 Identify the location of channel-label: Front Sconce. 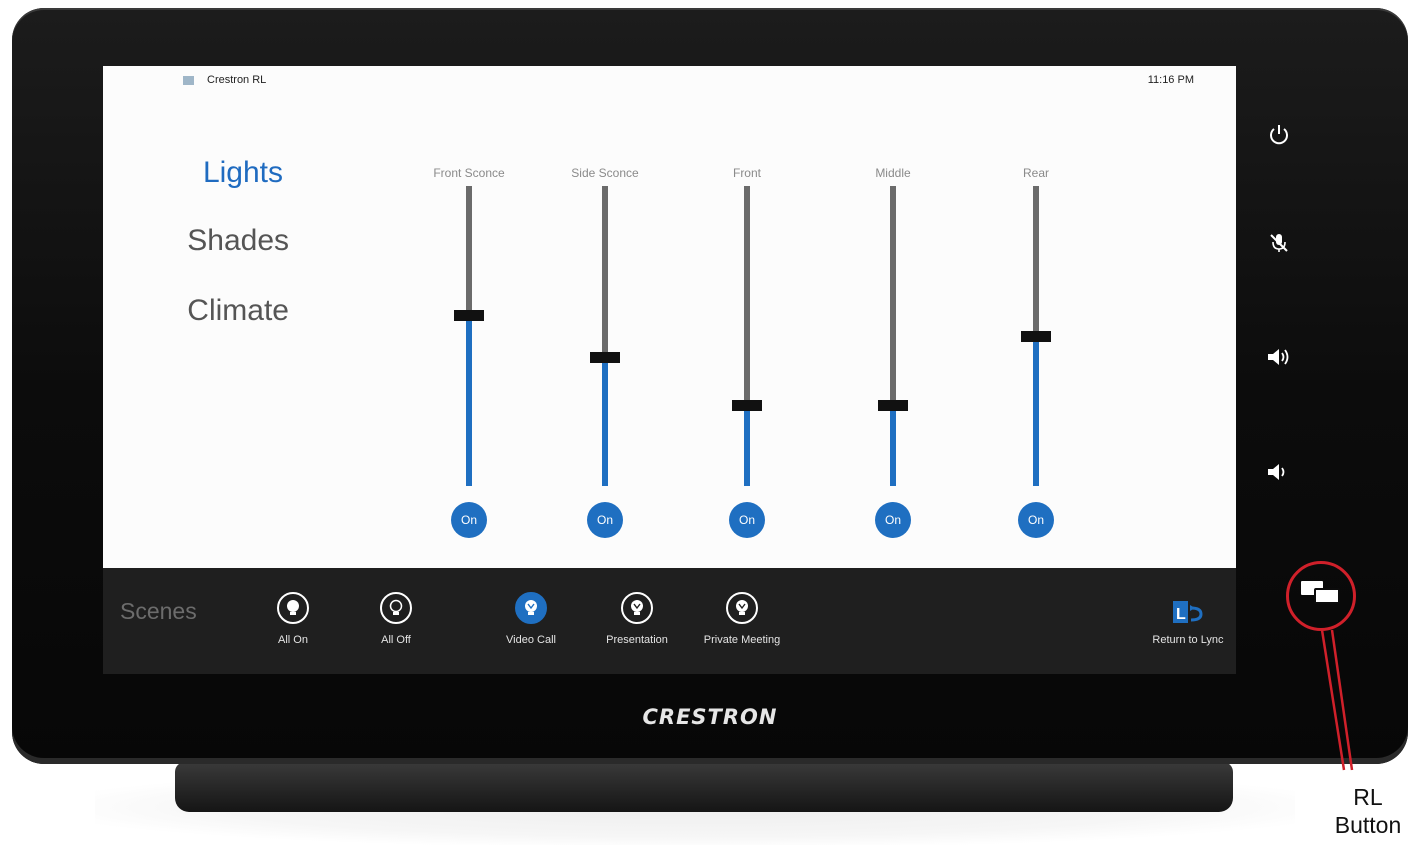
(469, 173).